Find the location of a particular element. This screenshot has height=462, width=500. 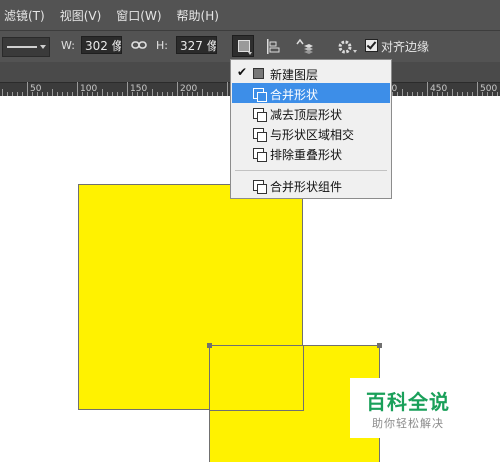

checkmark-icon: ✔ is located at coordinates (242, 72).